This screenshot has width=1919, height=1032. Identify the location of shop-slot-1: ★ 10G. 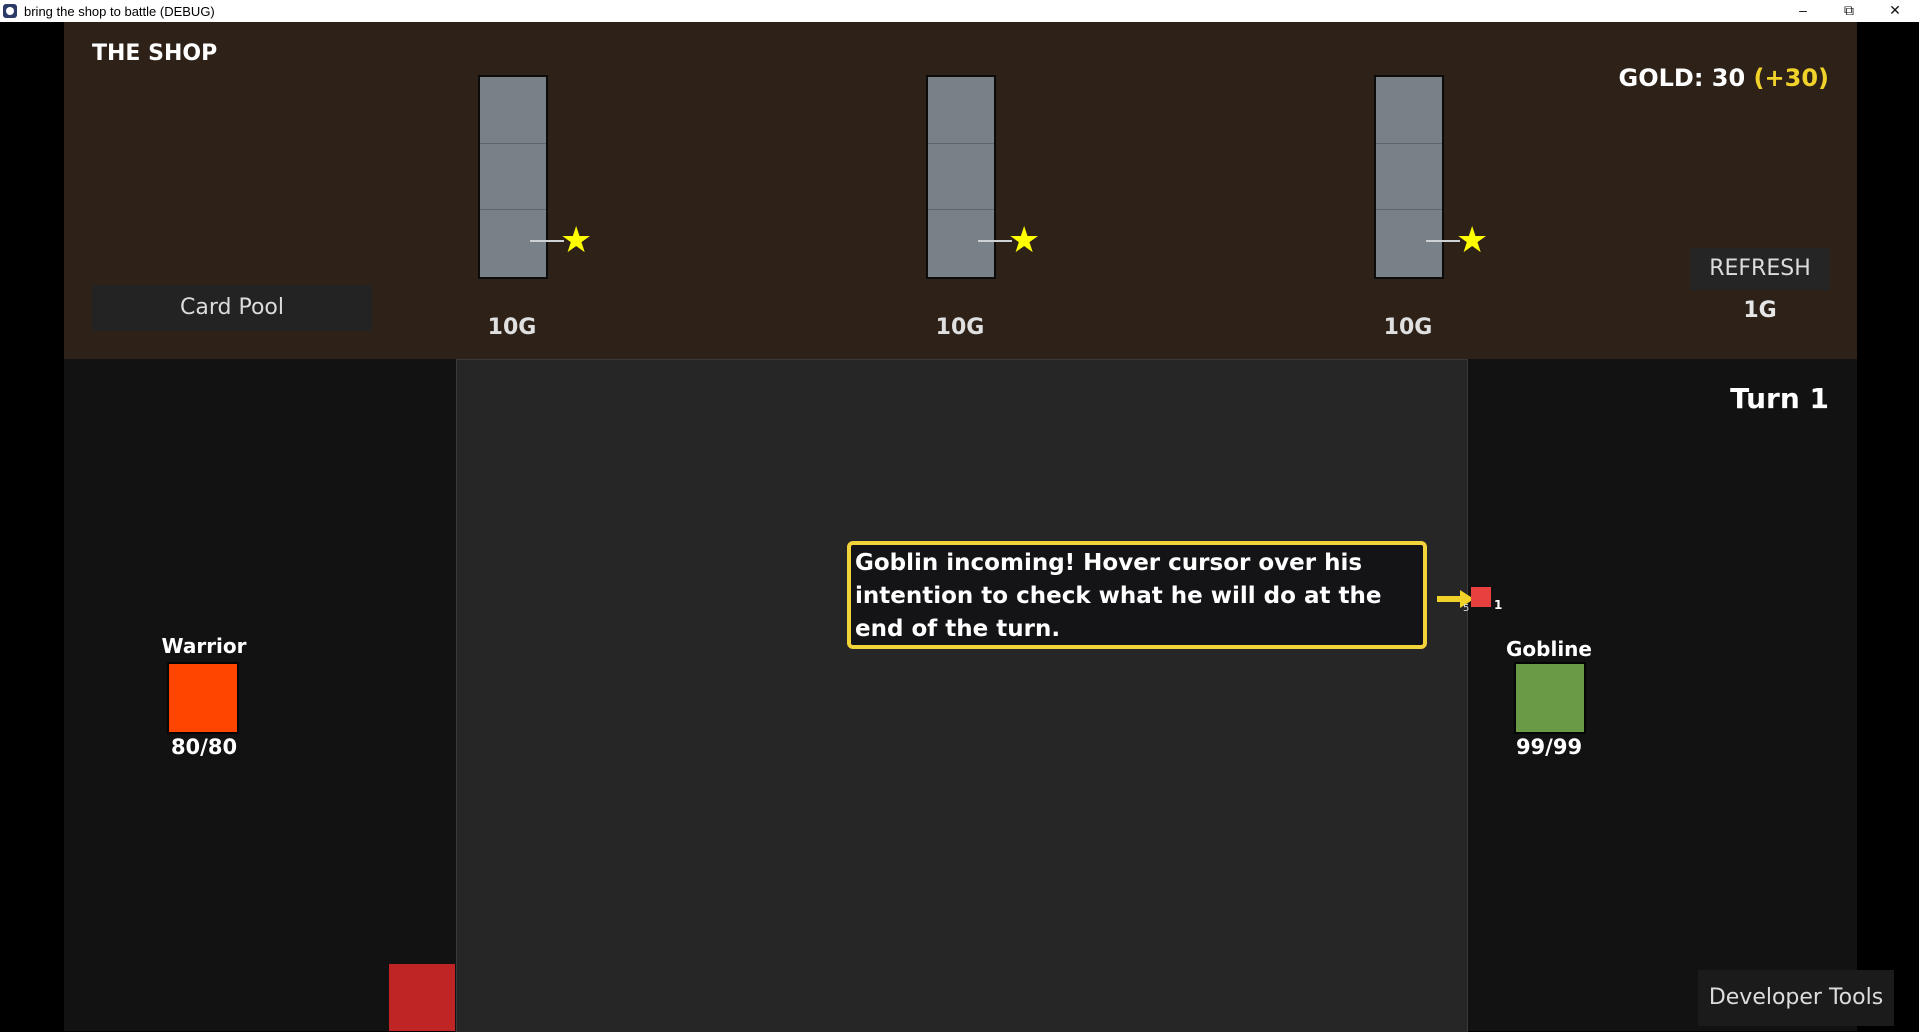
(539, 215).